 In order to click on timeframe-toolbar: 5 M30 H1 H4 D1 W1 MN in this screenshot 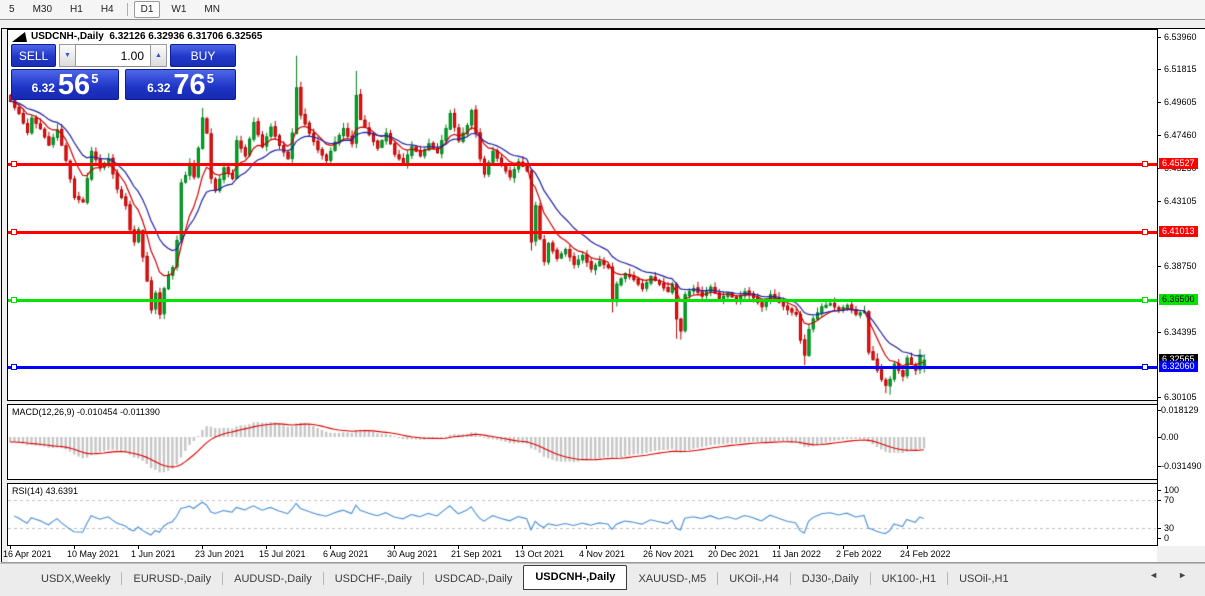, I will do `click(602, 10)`.